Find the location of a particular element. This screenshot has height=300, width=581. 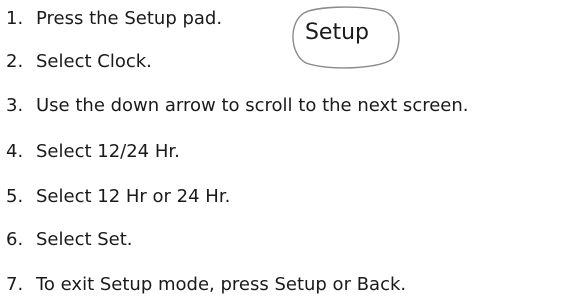

step-4: 4. Select 12/24 Hr. is located at coordinates (93, 152).